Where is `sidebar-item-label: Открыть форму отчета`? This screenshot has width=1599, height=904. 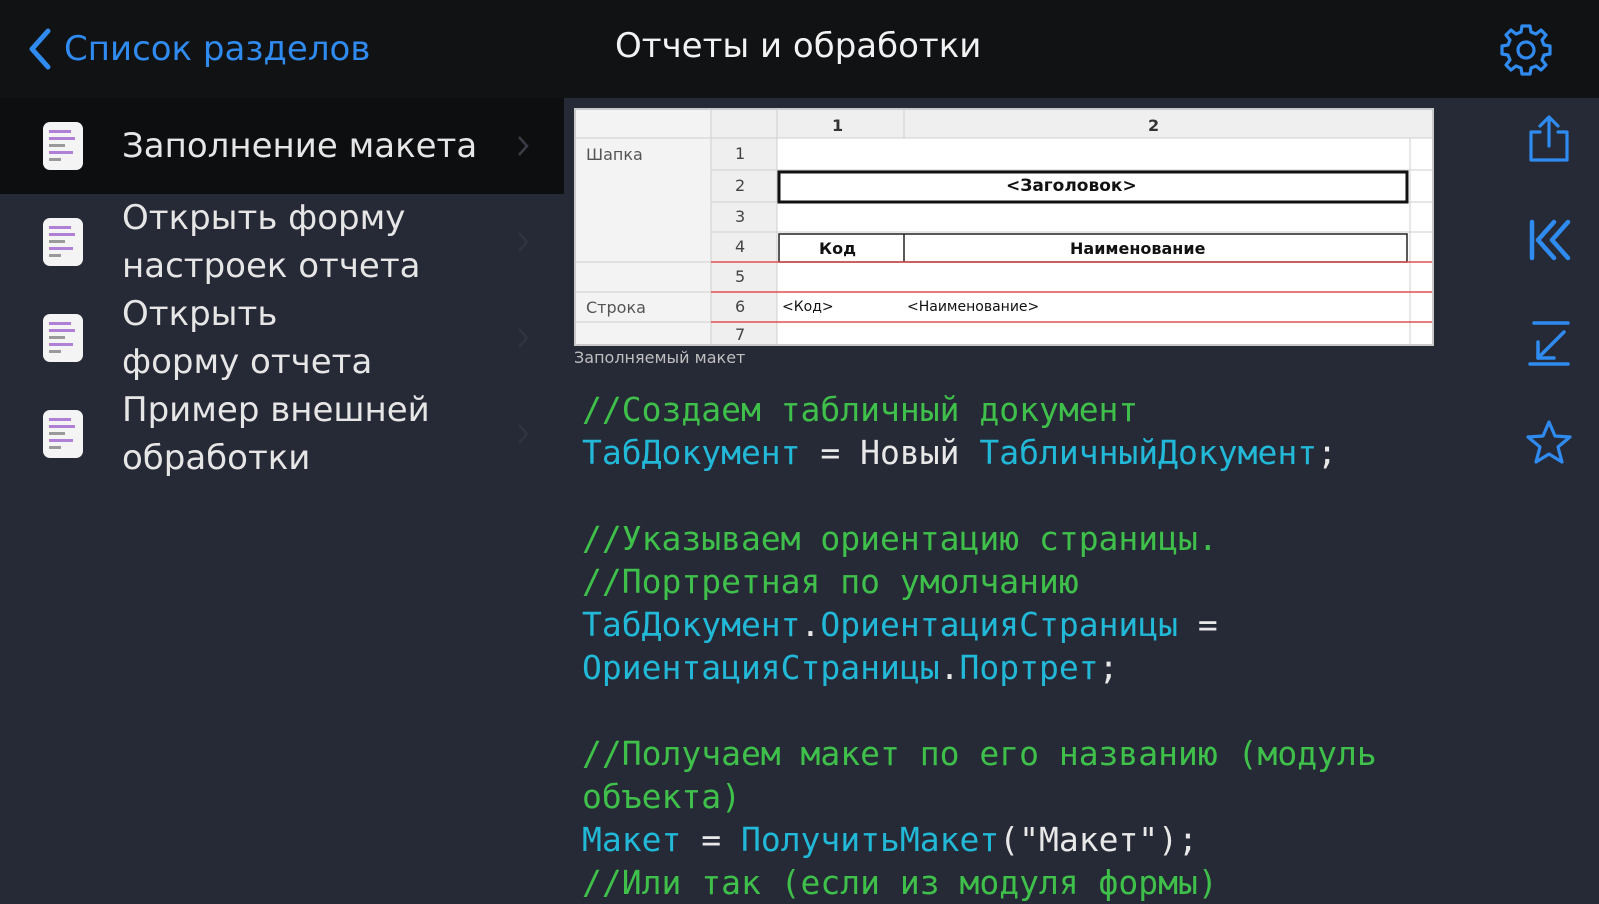
sidebar-item-label: Открыть форму отчета is located at coordinates (247, 338).